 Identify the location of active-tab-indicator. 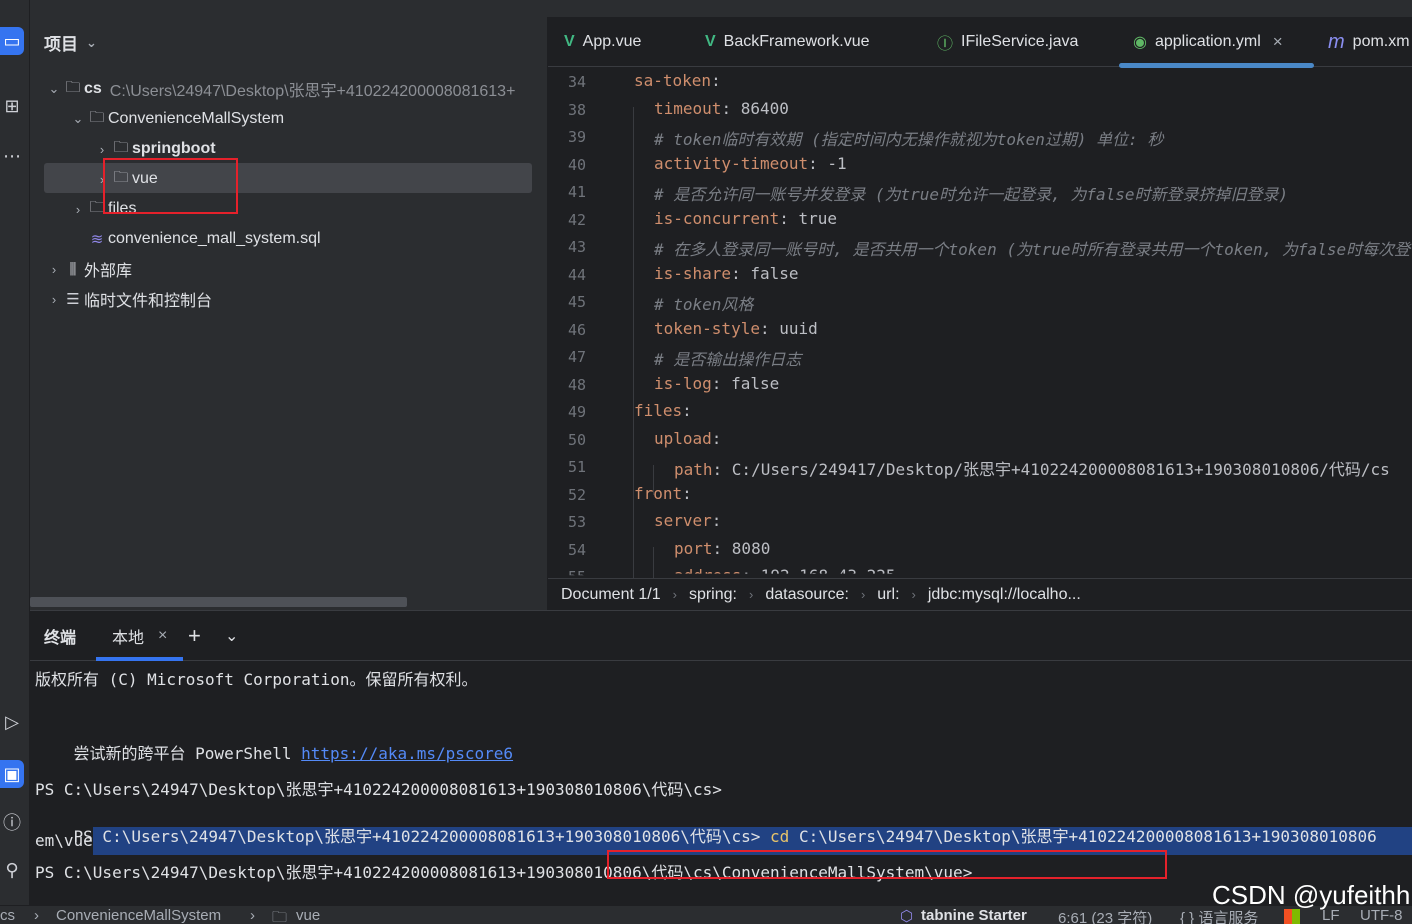
(139, 659).